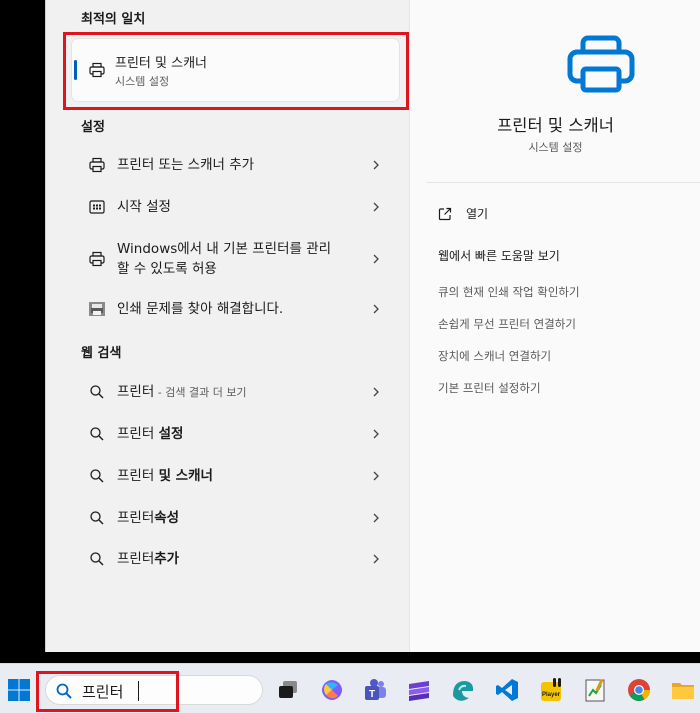 This screenshot has height=713, width=700. I want to click on settings-item-print-troubleshooter: 인쇄 문제를 찾아 해결합니다., so click(235, 309).